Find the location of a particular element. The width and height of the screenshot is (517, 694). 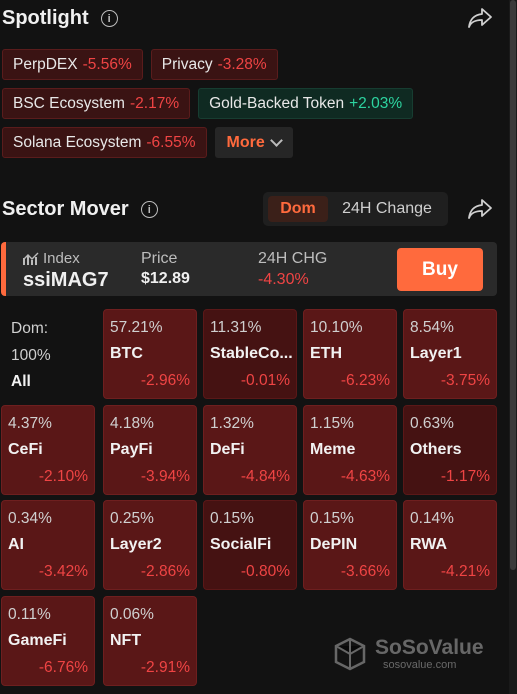

cell-change: -1.17% is located at coordinates (465, 476).